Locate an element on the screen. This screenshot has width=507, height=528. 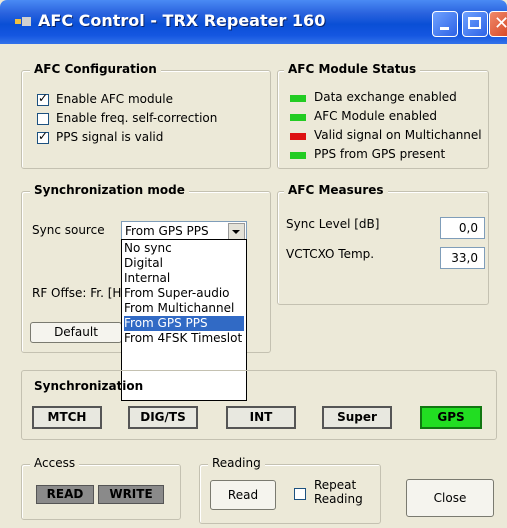
dropdown-option: Digital is located at coordinates (184, 263).